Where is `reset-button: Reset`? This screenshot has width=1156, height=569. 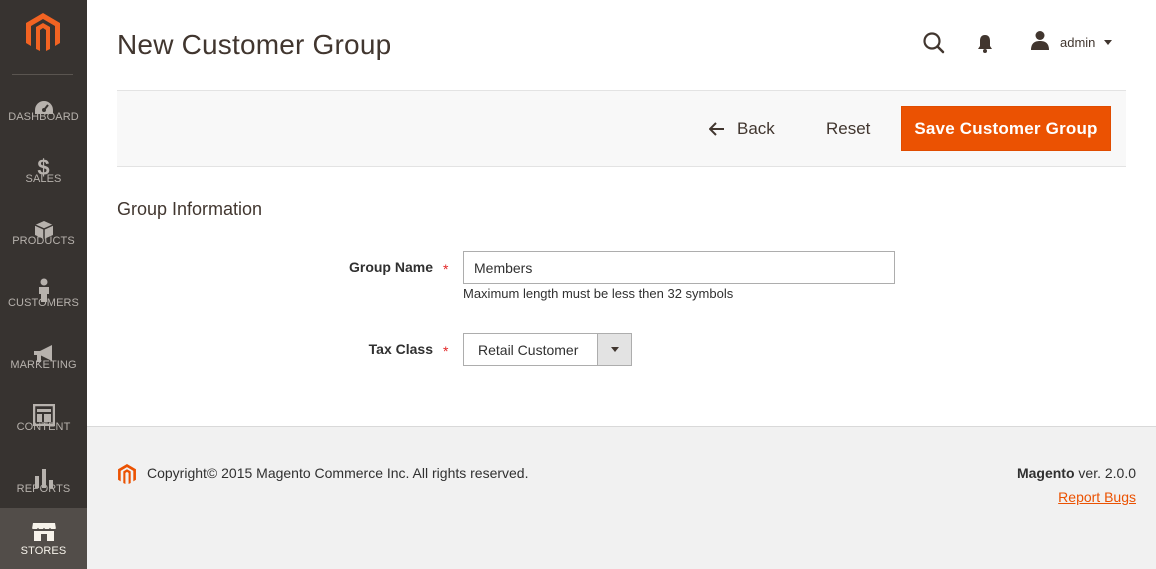
reset-button: Reset is located at coordinates (848, 129).